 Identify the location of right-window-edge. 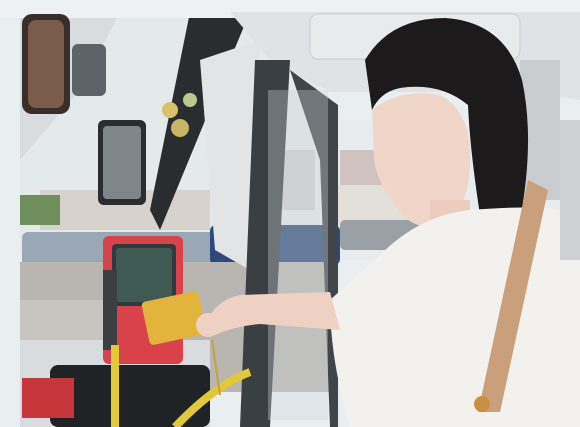
(570, 190).